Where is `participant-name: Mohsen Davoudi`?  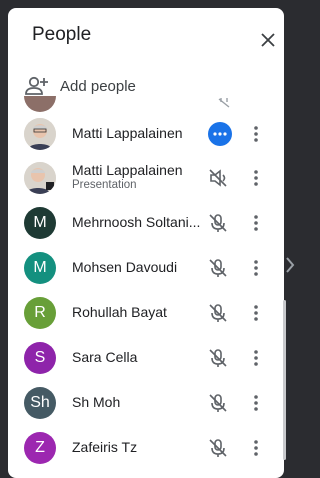 participant-name: Mohsen Davoudi is located at coordinates (125, 267).